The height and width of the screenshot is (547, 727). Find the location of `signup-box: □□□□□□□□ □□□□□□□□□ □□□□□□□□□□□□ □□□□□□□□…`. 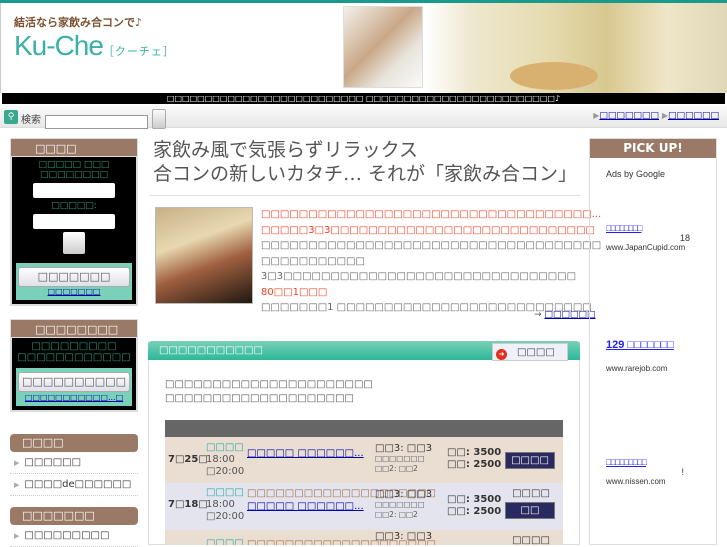

signup-box: □□□□□□□□ □□□□□□□□□ □□□□□□□□□□□□ □□□□□□□□… is located at coordinates (74, 365).